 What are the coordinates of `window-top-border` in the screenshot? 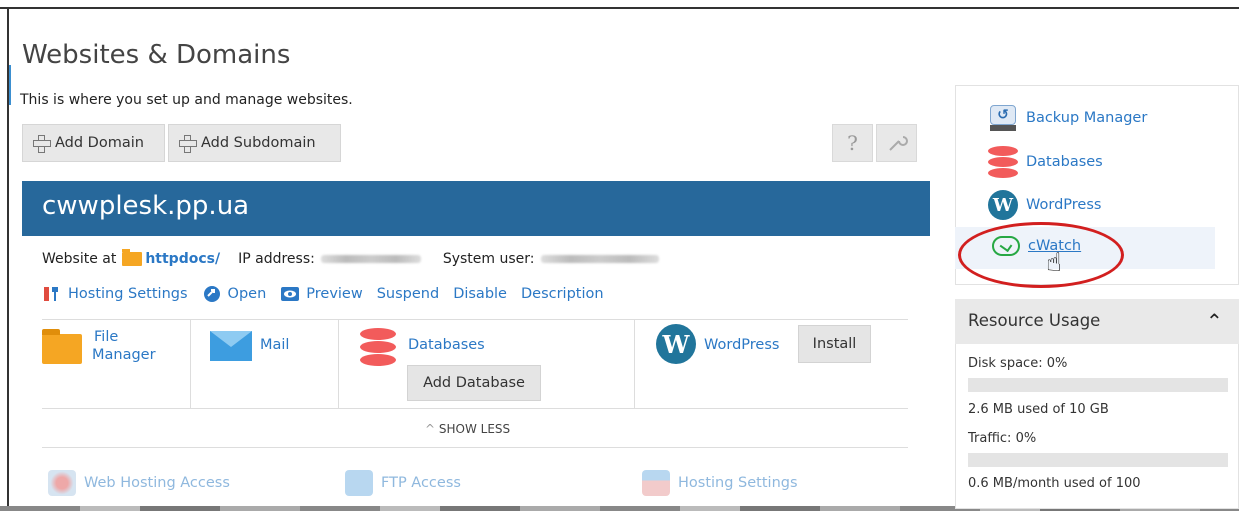 It's located at (619, 4).